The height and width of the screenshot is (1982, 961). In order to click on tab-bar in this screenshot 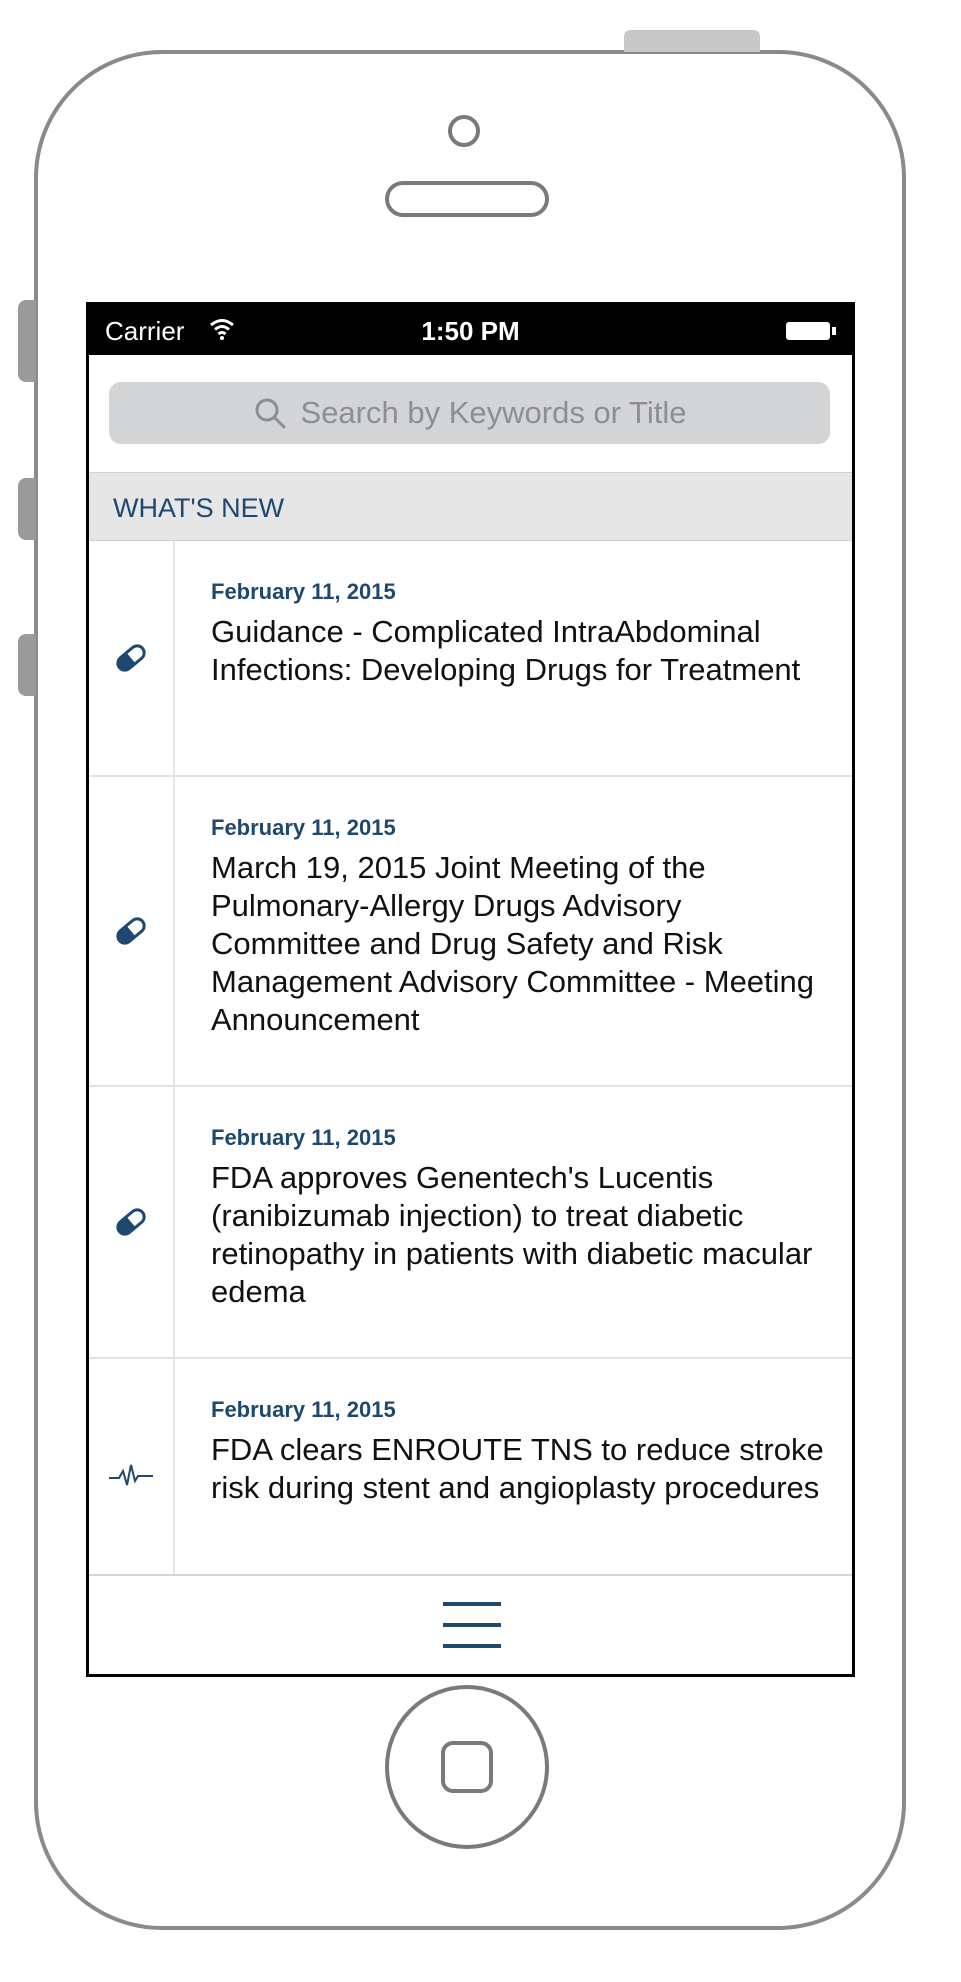, I will do `click(470, 1624)`.